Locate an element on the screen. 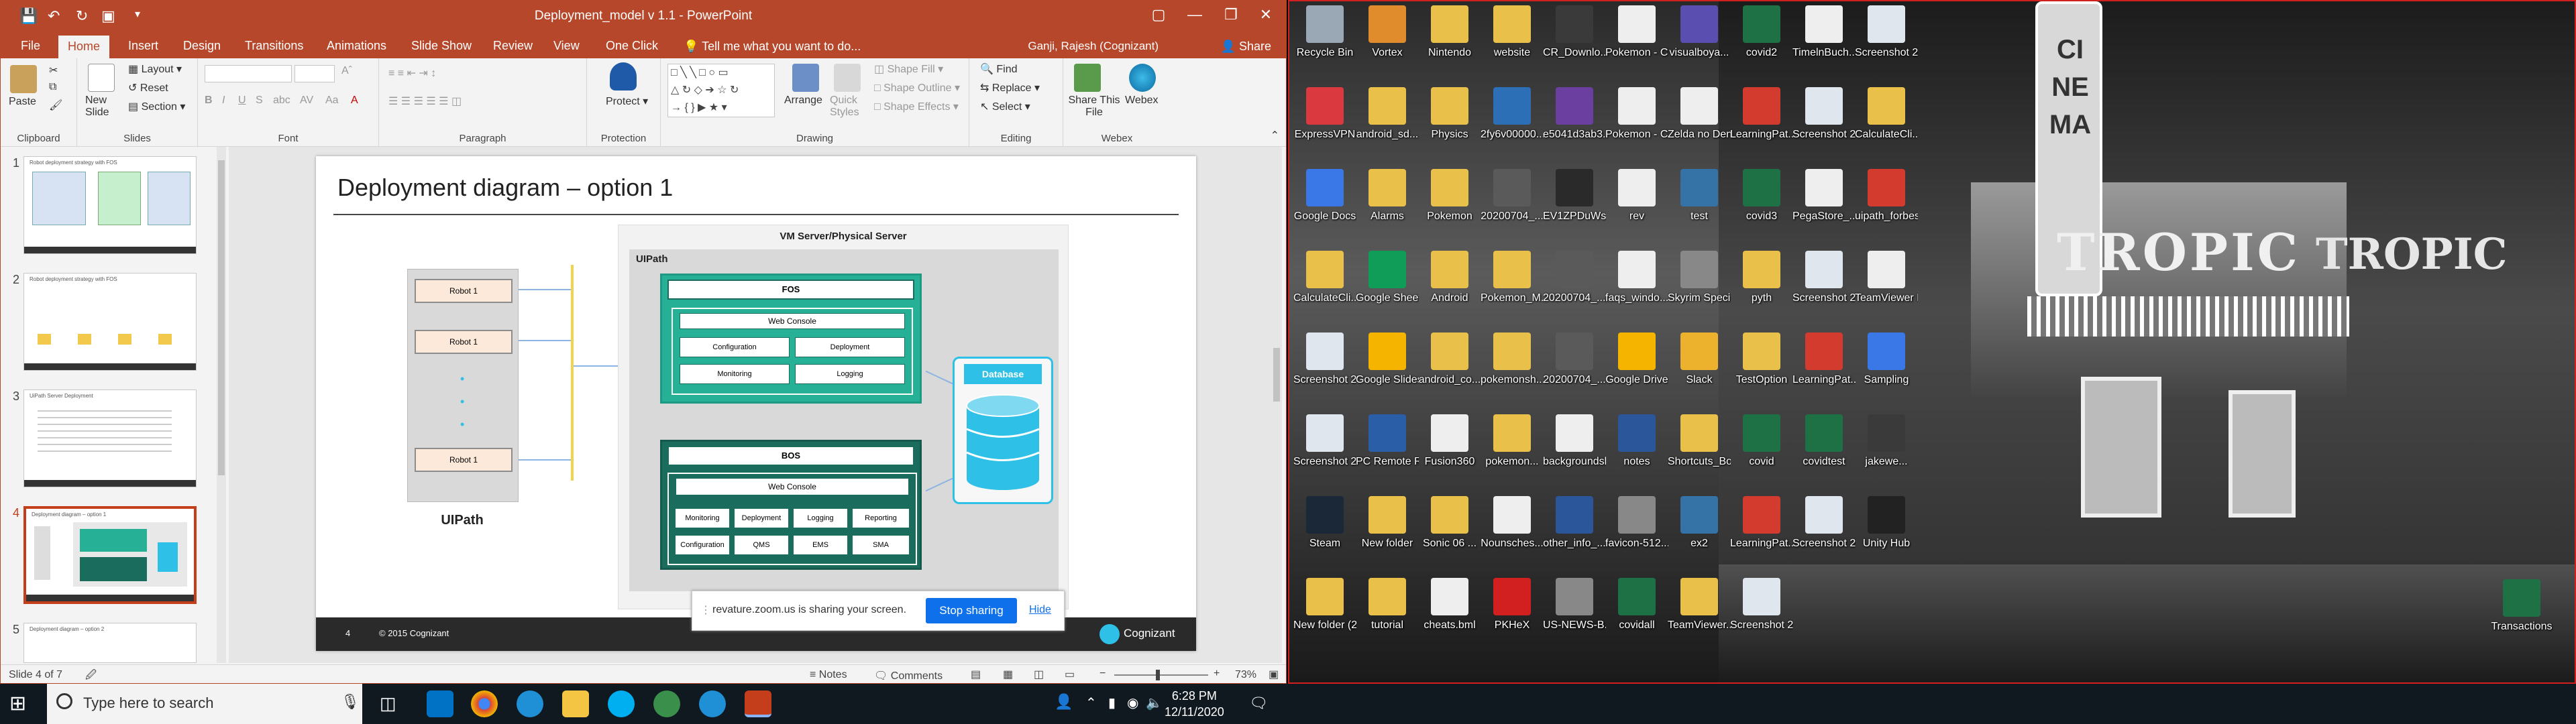 The height and width of the screenshot is (724, 2576). desktop-icon: Slack is located at coordinates (1699, 359).